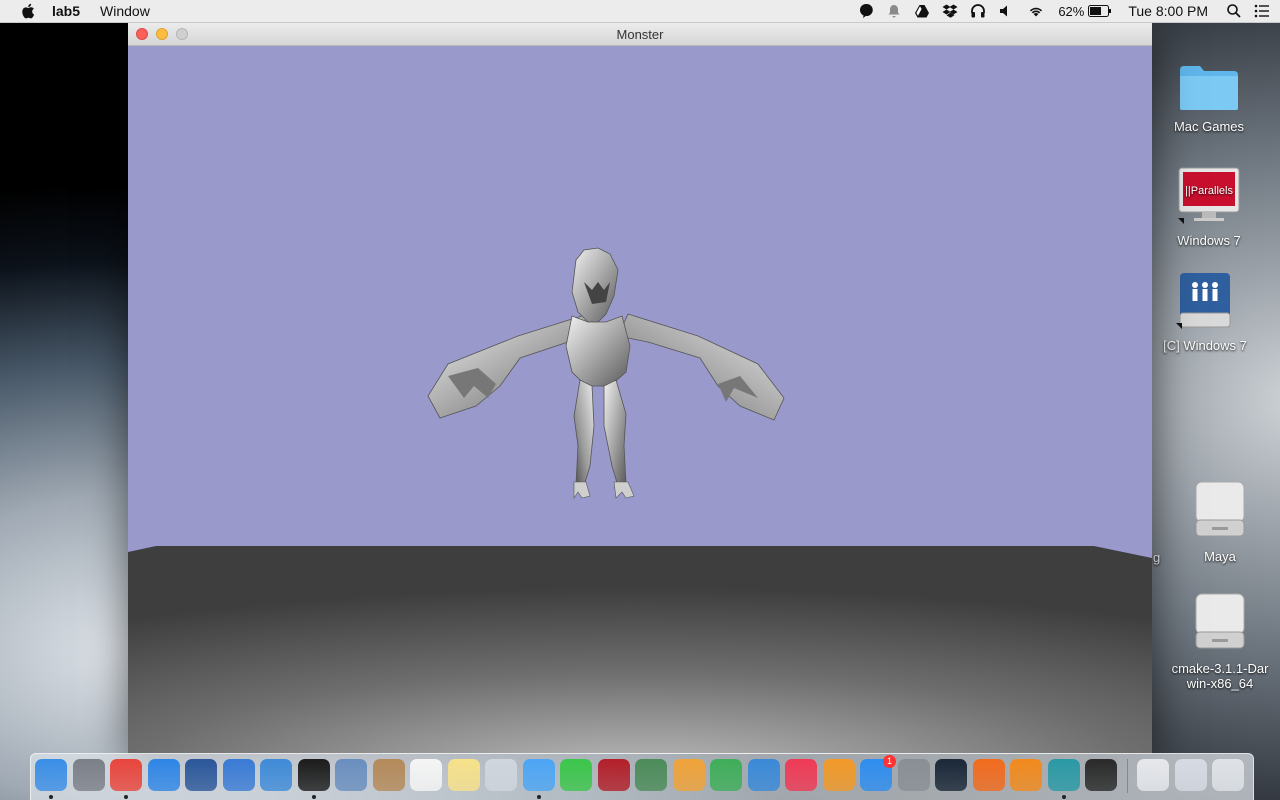 The image size is (1280, 800). What do you see at coordinates (142, 34) in the screenshot?
I see `close-window-button` at bounding box center [142, 34].